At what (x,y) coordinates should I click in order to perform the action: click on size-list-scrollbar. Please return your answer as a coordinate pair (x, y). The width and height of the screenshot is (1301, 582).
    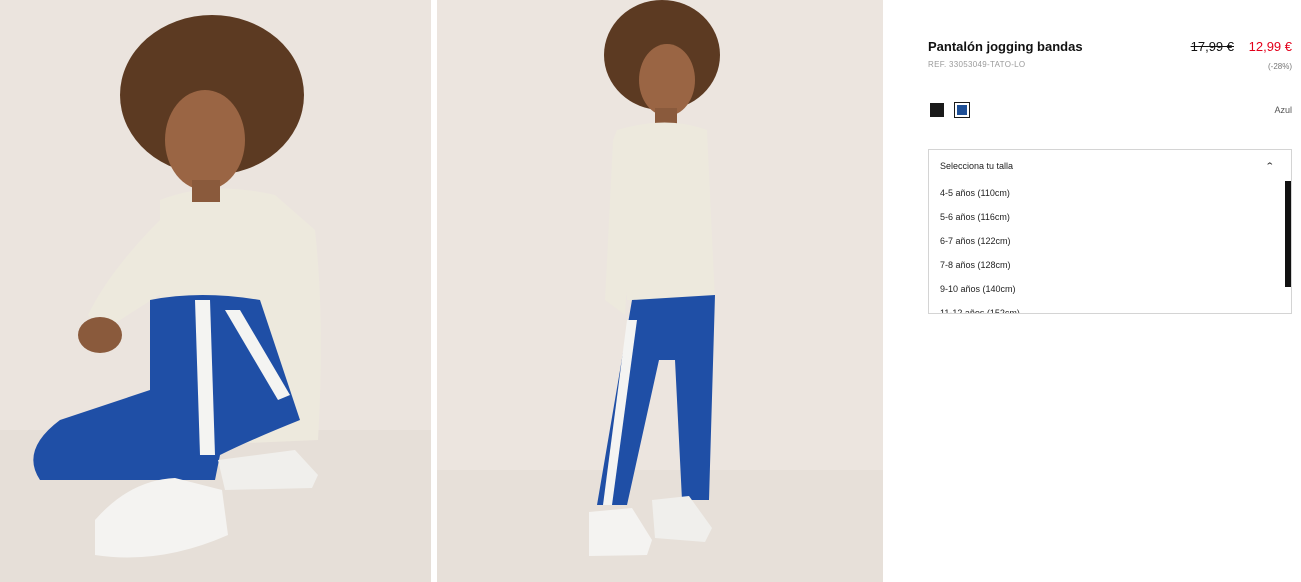
    Looking at the image, I should click on (1288, 234).